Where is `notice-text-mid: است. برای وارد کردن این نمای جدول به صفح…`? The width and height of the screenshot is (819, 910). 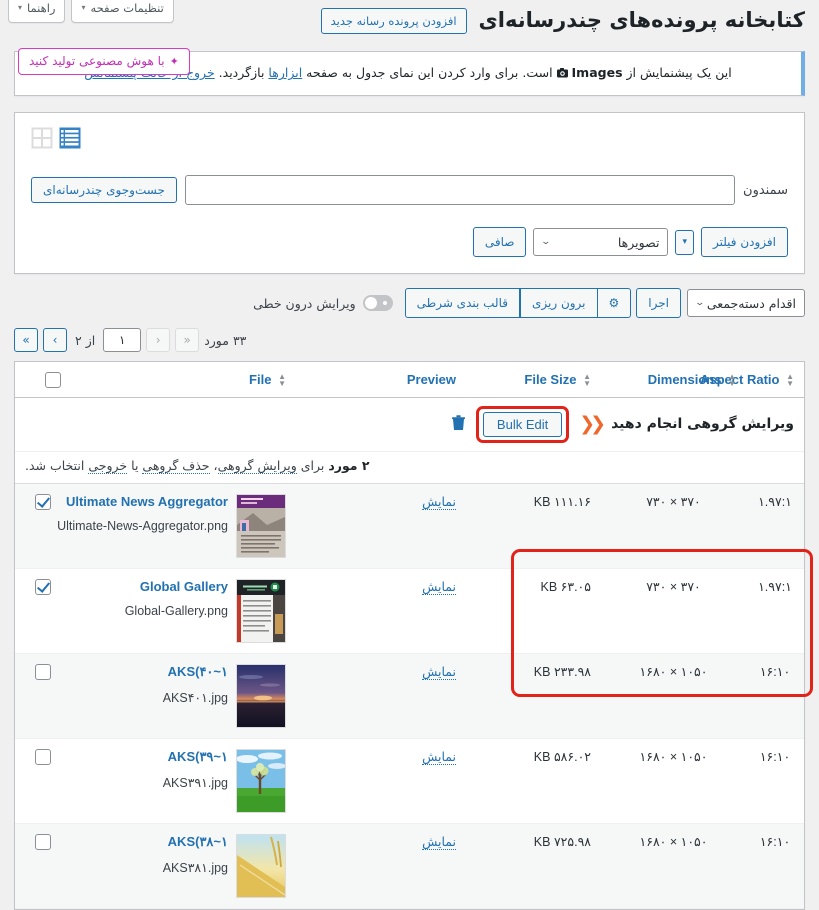 notice-text-mid: است. برای وارد کردن این نمای جدول به صفح… is located at coordinates (429, 73).